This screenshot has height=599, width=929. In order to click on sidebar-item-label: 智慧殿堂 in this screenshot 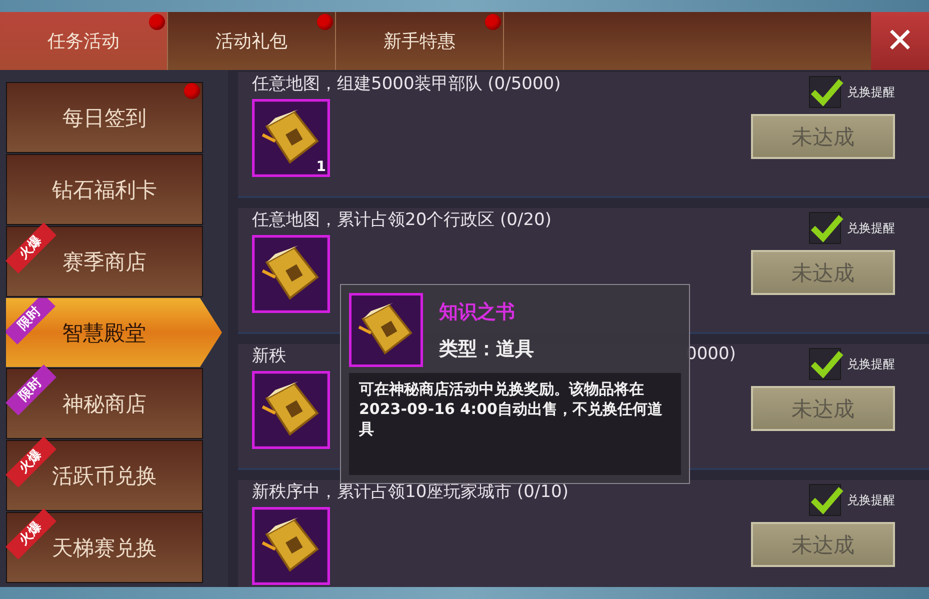, I will do `click(104, 333)`.